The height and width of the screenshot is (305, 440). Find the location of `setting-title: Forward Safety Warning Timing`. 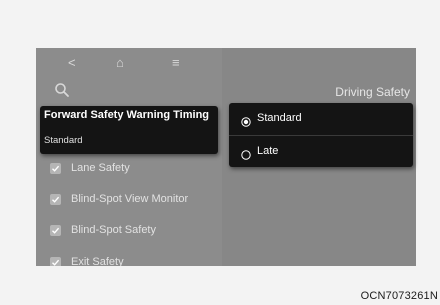

setting-title: Forward Safety Warning Timing is located at coordinates (127, 115).